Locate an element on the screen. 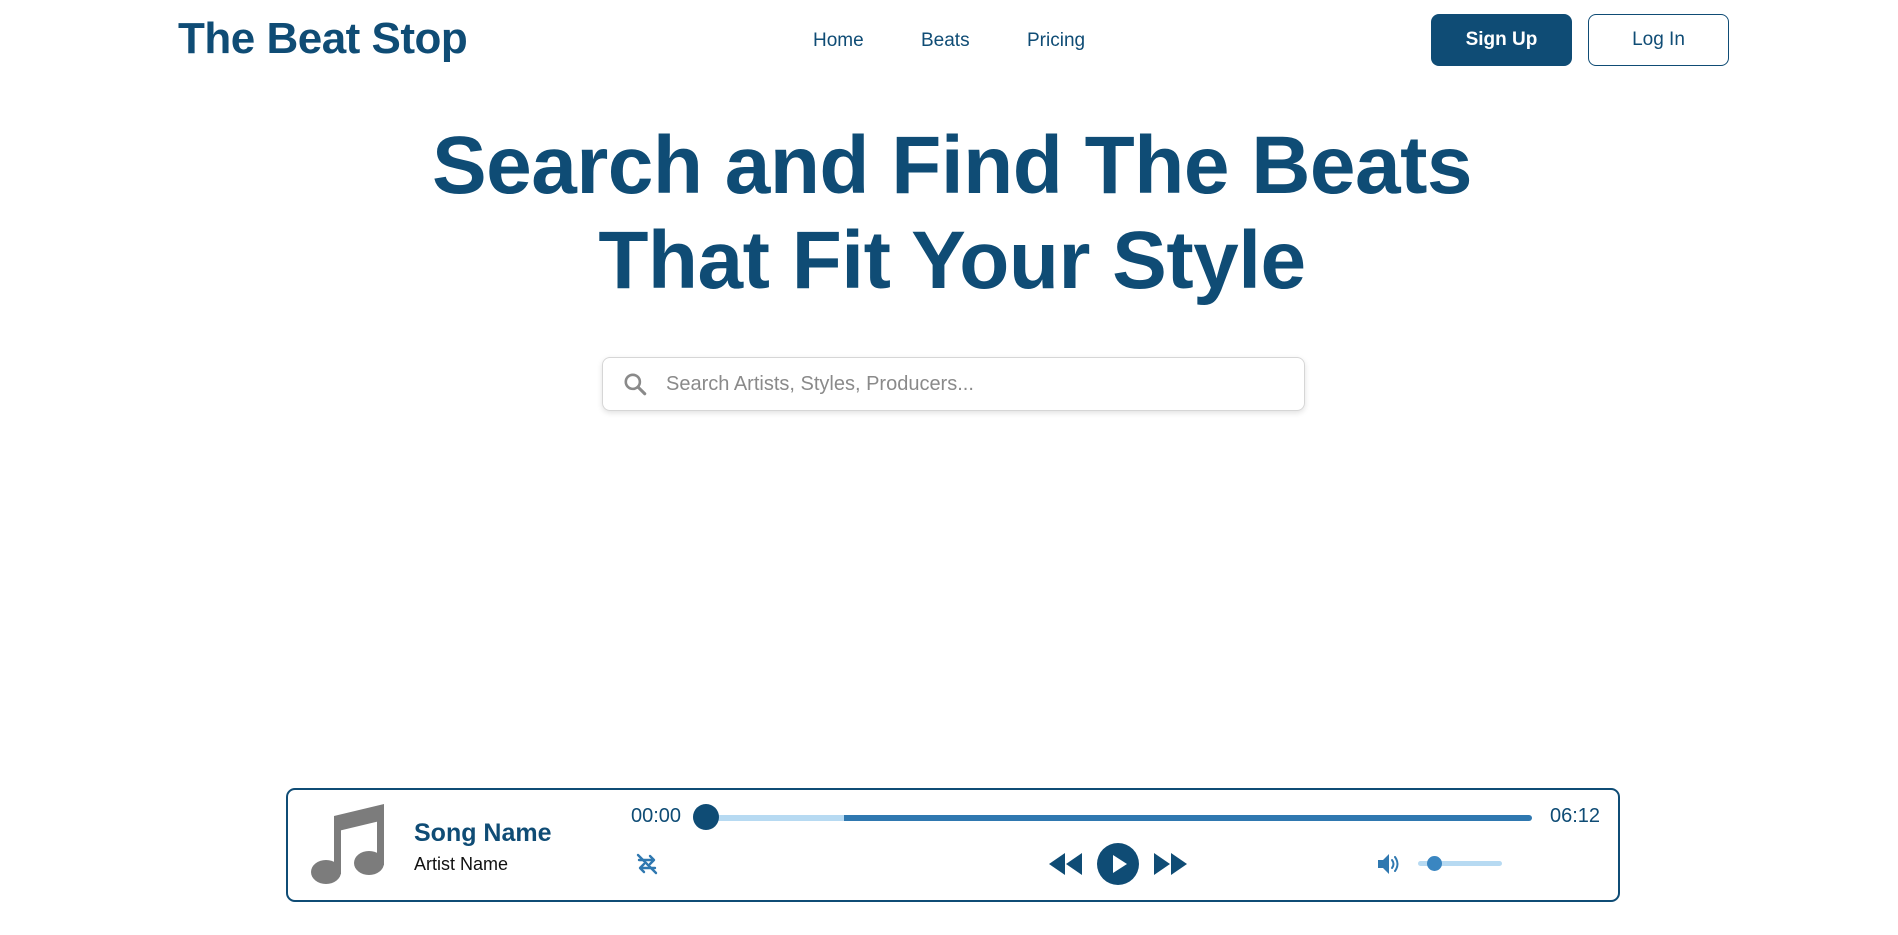  sign-up-button: Sign Up is located at coordinates (1501, 40).